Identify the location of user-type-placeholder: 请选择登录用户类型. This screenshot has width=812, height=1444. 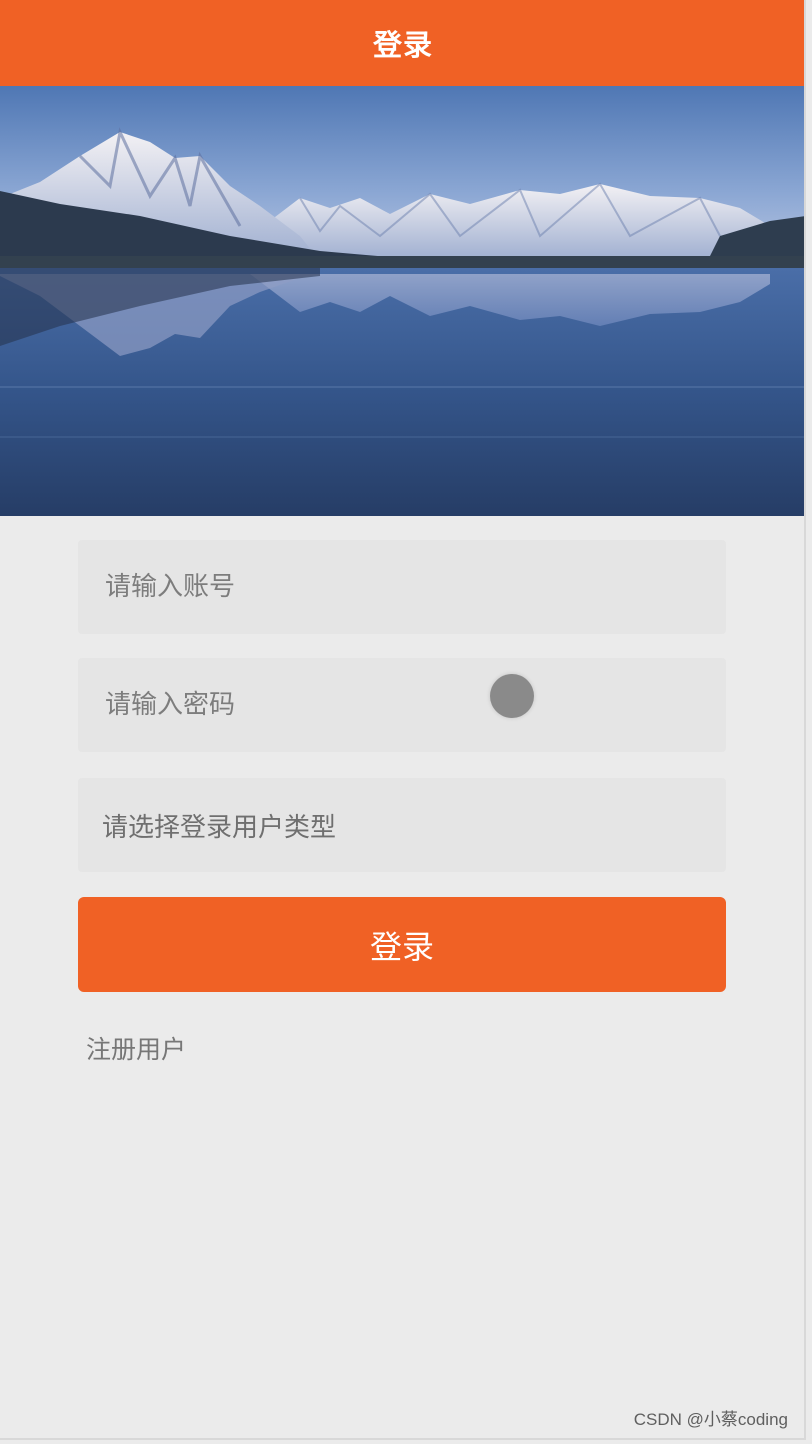
(219, 827).